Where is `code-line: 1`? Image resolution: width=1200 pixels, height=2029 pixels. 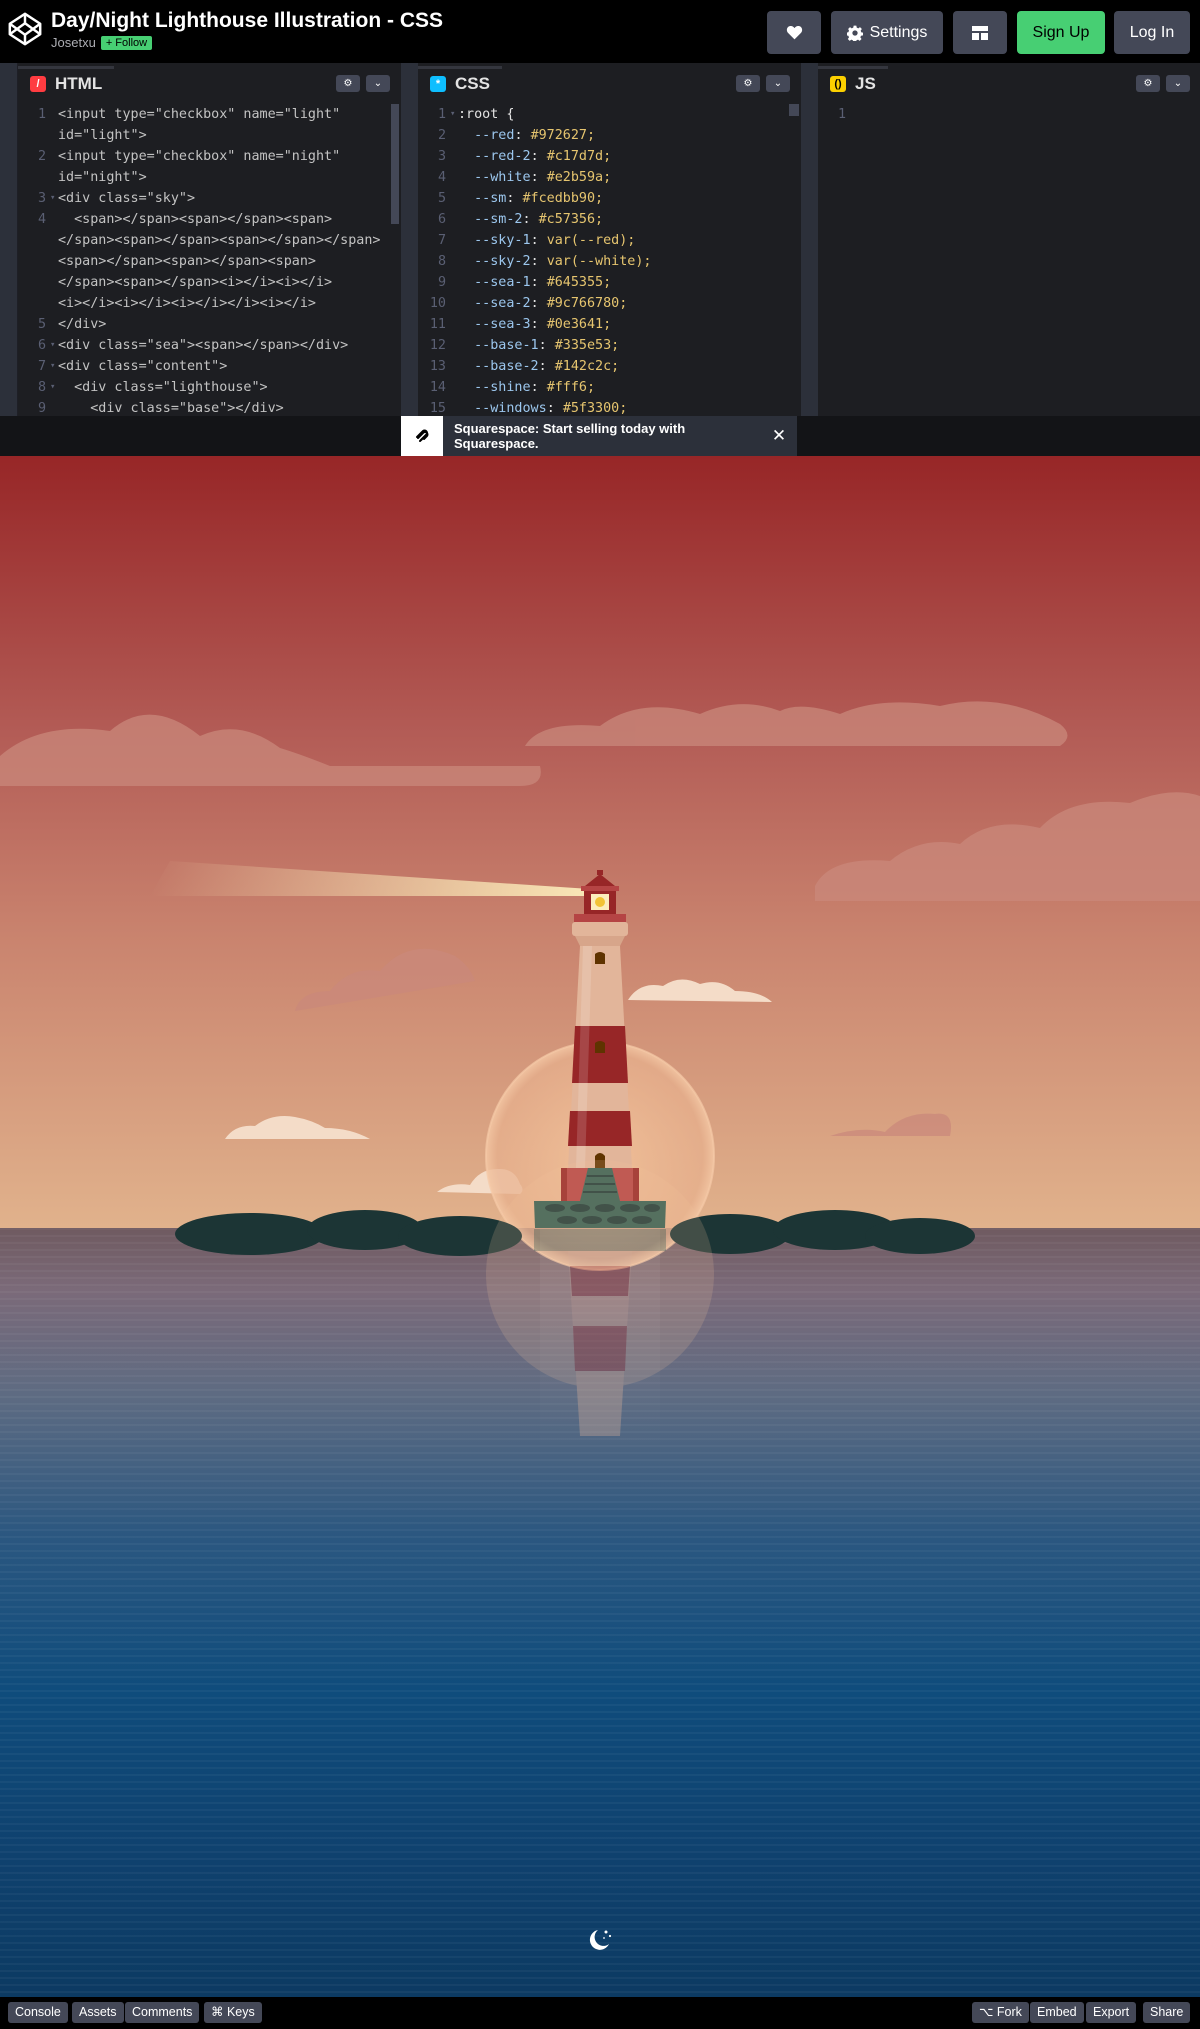 code-line: 1 is located at coordinates (1009, 114).